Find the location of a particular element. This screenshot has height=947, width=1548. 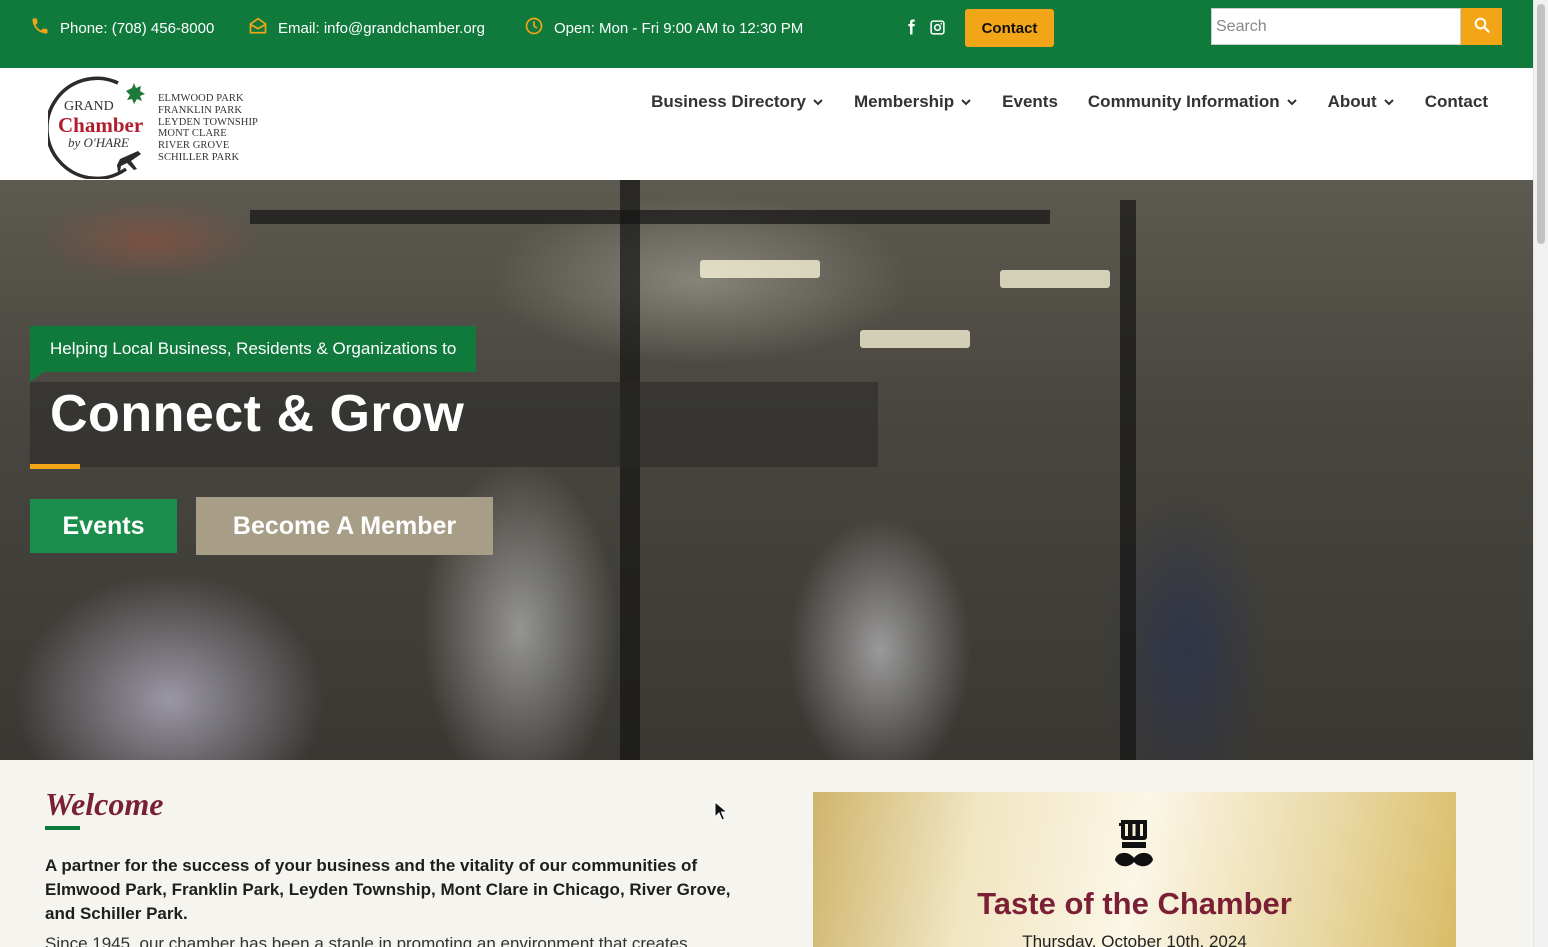

mouse-cursor-icon is located at coordinates (721, 811).